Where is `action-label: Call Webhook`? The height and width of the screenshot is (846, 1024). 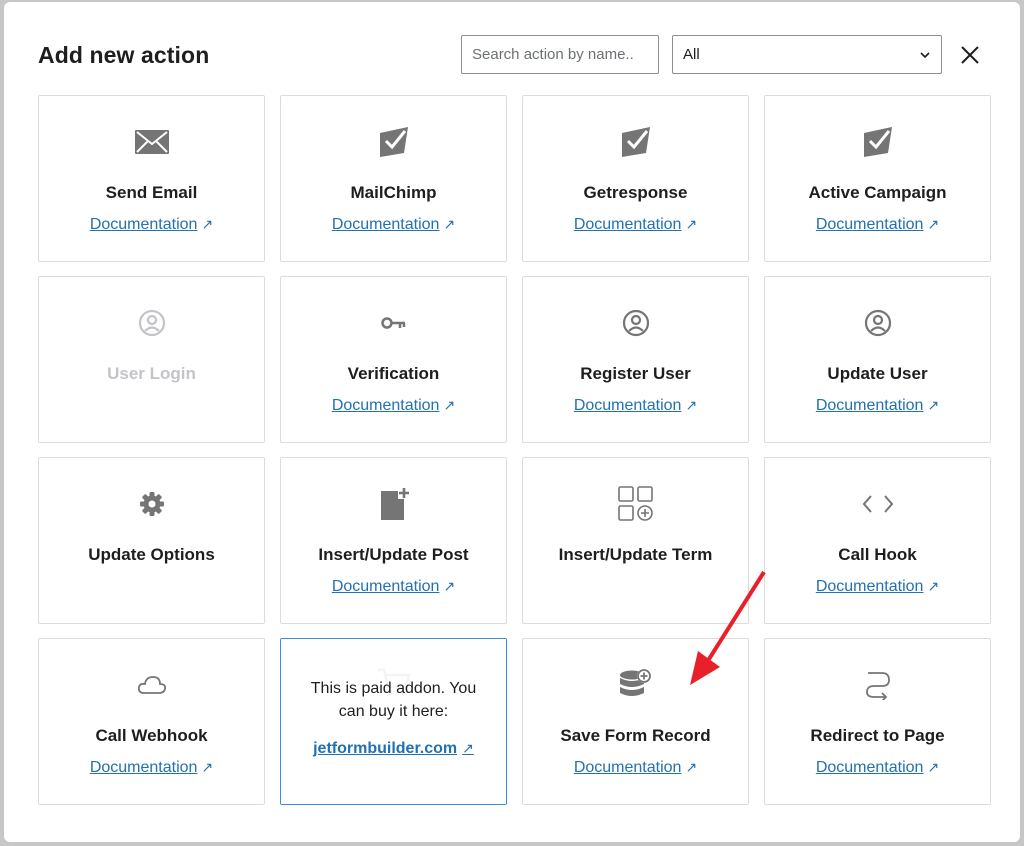 action-label: Call Webhook is located at coordinates (151, 735).